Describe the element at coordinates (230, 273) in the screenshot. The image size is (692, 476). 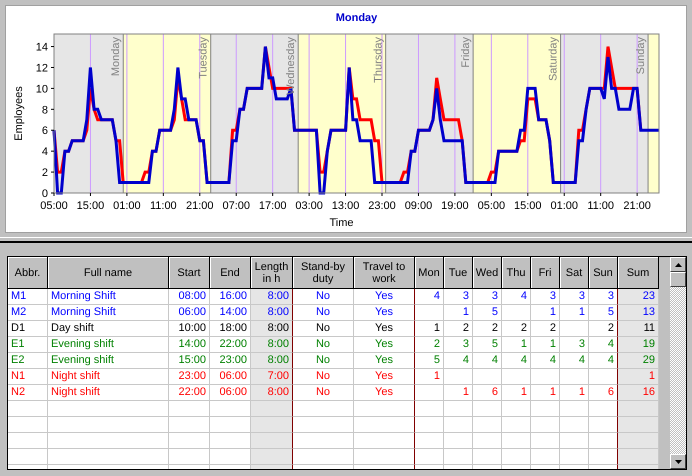
I see `column-header: End` at that location.